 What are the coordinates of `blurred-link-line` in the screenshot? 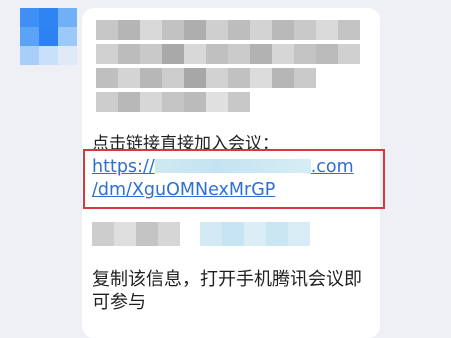 It's located at (255, 234).